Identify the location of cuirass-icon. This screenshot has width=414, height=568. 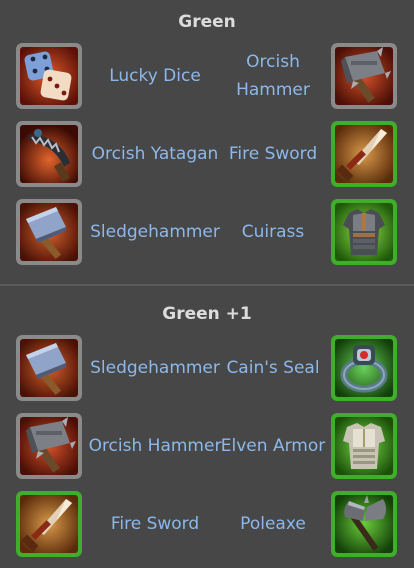
(364, 232).